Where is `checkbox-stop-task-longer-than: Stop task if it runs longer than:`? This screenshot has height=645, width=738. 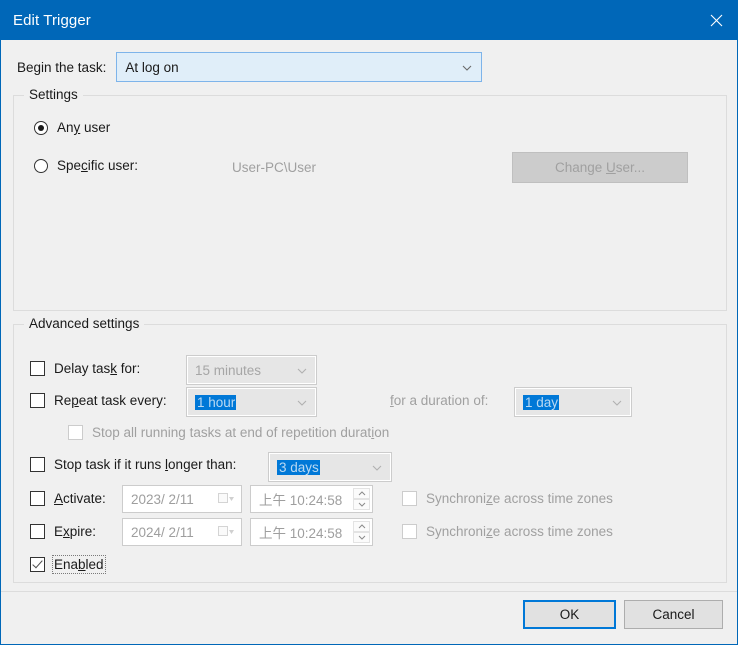 checkbox-stop-task-longer-than: Stop task if it runs longer than: is located at coordinates (133, 464).